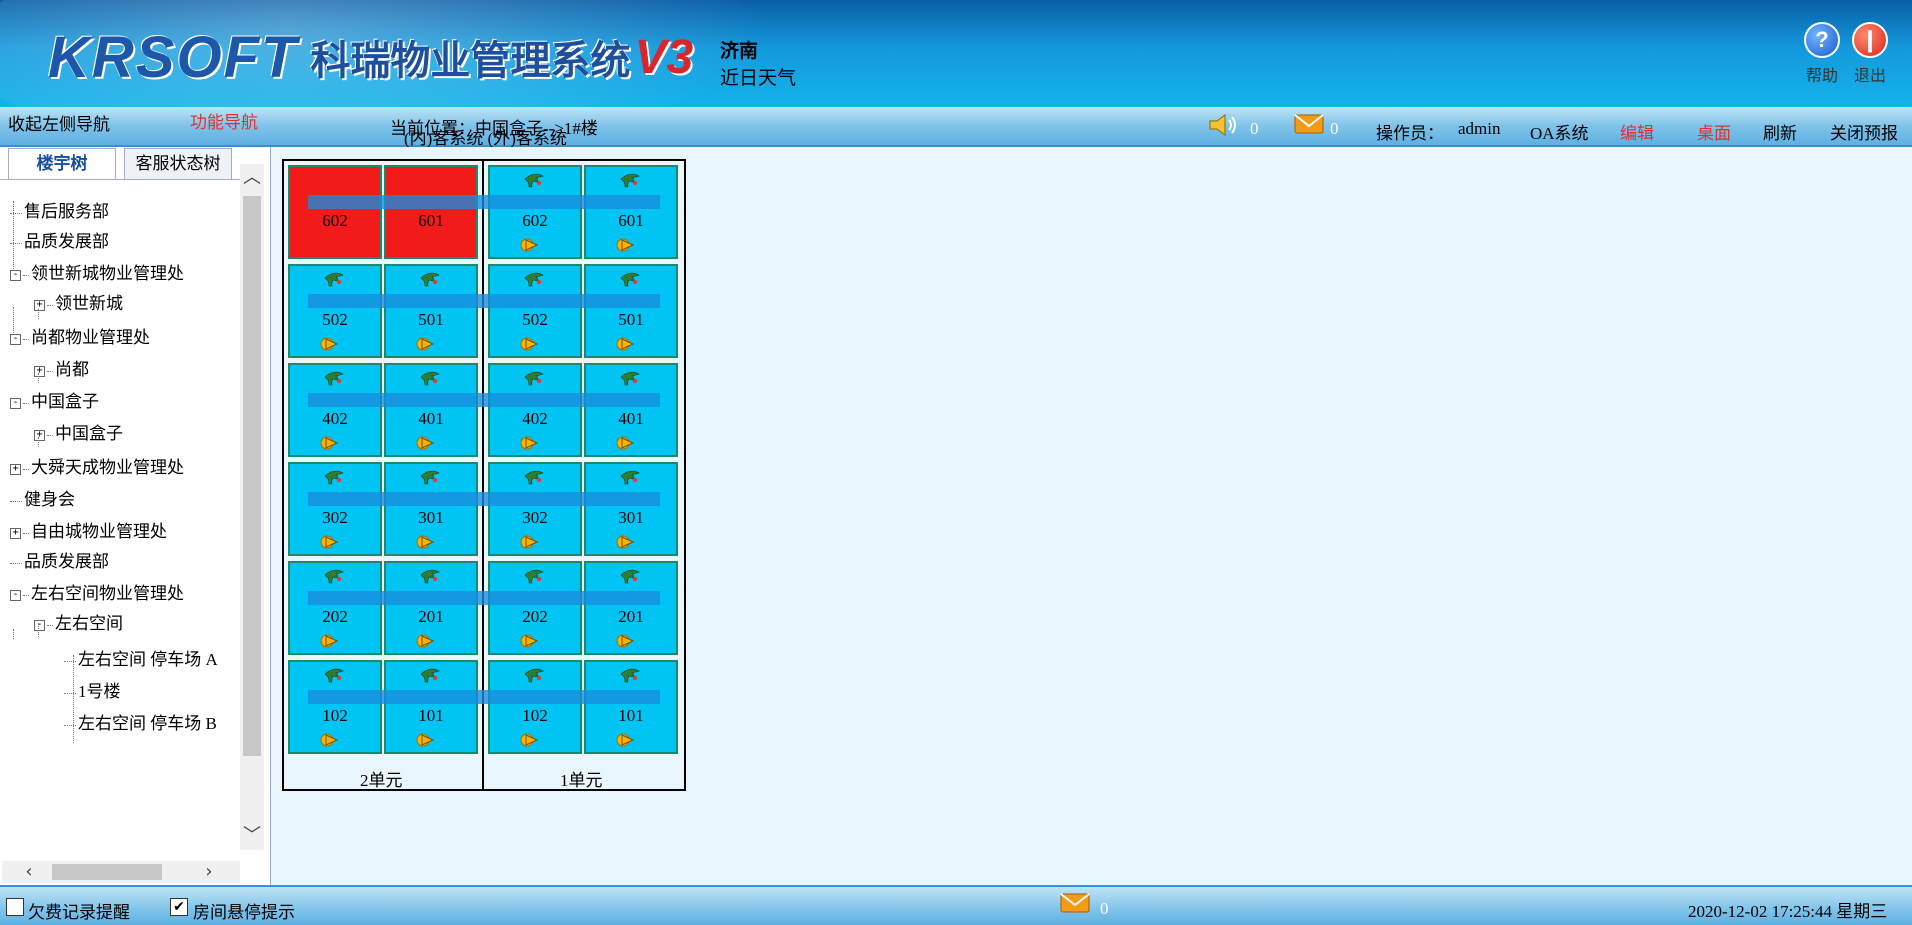 The height and width of the screenshot is (925, 1912). What do you see at coordinates (59, 122) in the screenshot?
I see `collapse-nav-link: 收起左侧导航` at bounding box center [59, 122].